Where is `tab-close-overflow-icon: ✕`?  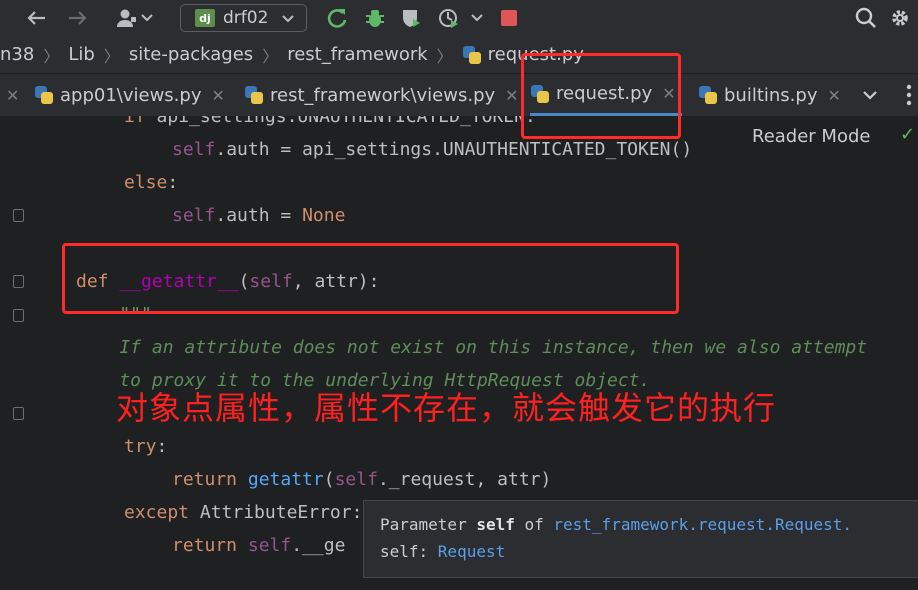 tab-close-overflow-icon: ✕ is located at coordinates (9, 95).